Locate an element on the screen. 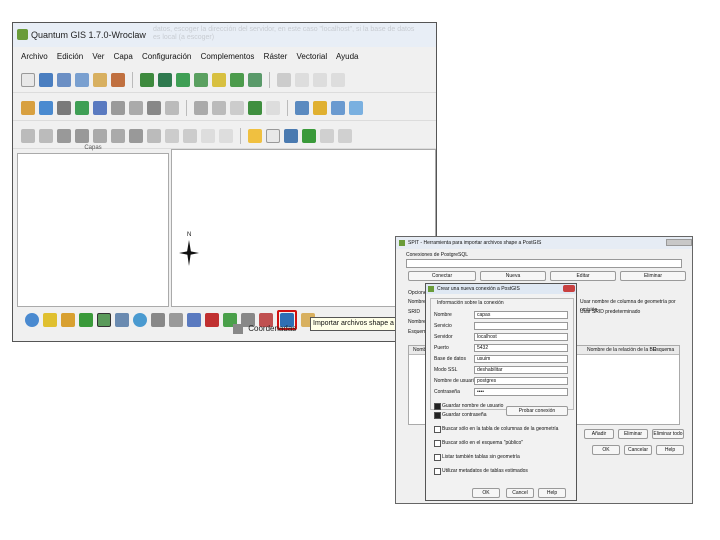 Image resolution: width=720 pixels, height=540 pixels. save-as-icon is located at coordinates (82, 79).